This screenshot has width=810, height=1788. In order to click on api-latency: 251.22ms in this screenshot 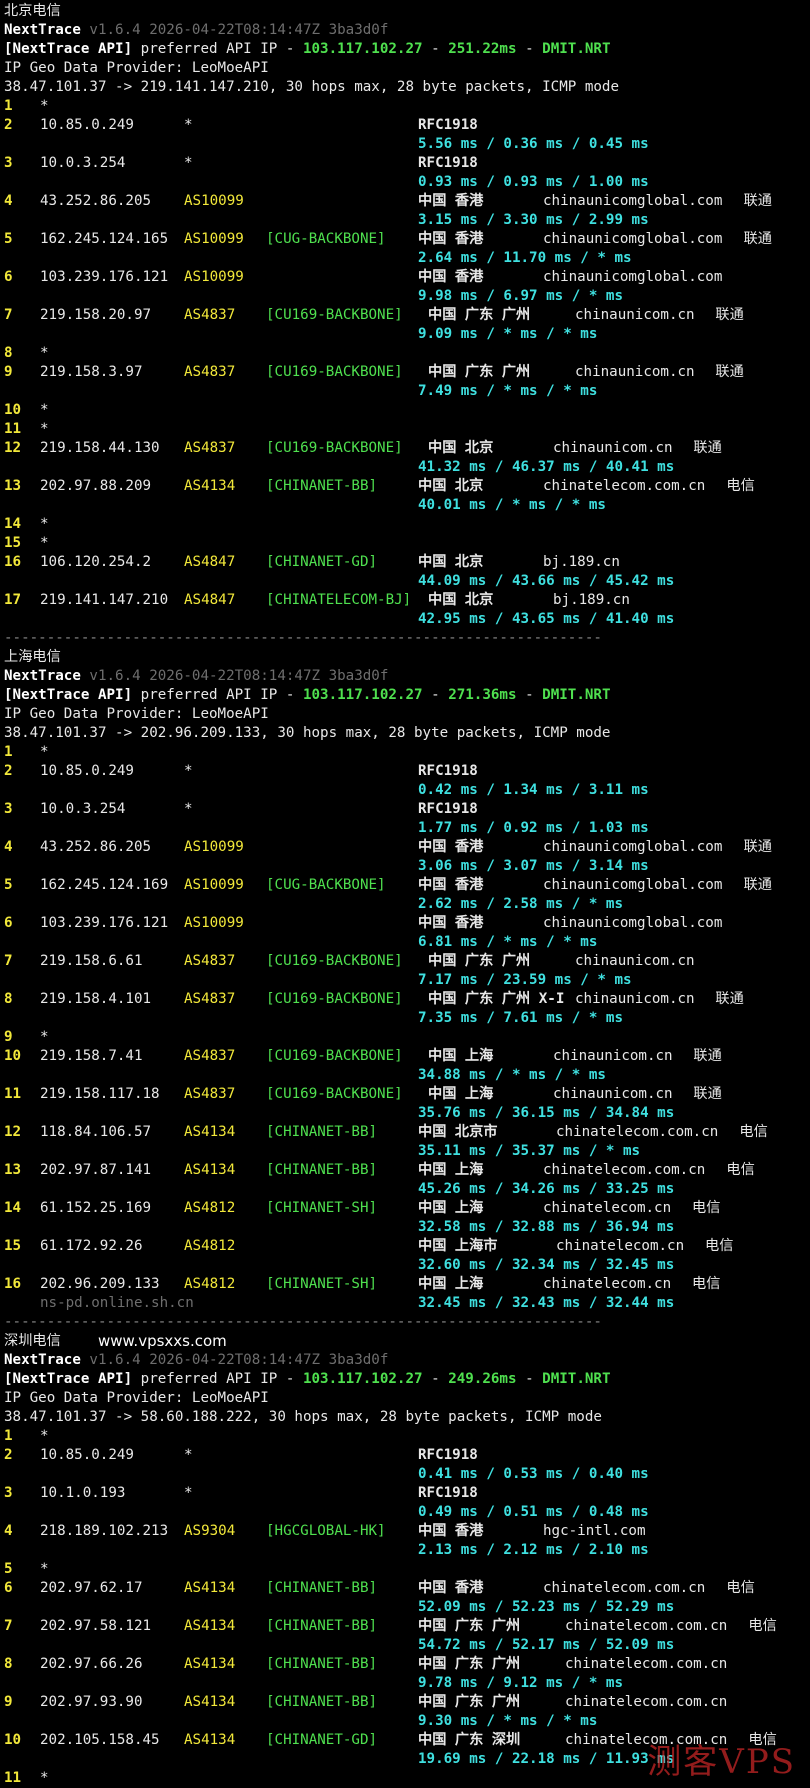, I will do `click(482, 49)`.